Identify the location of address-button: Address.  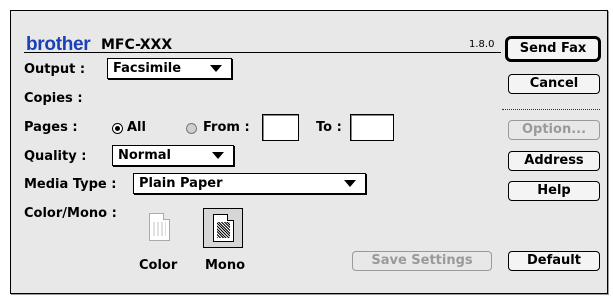
(554, 161).